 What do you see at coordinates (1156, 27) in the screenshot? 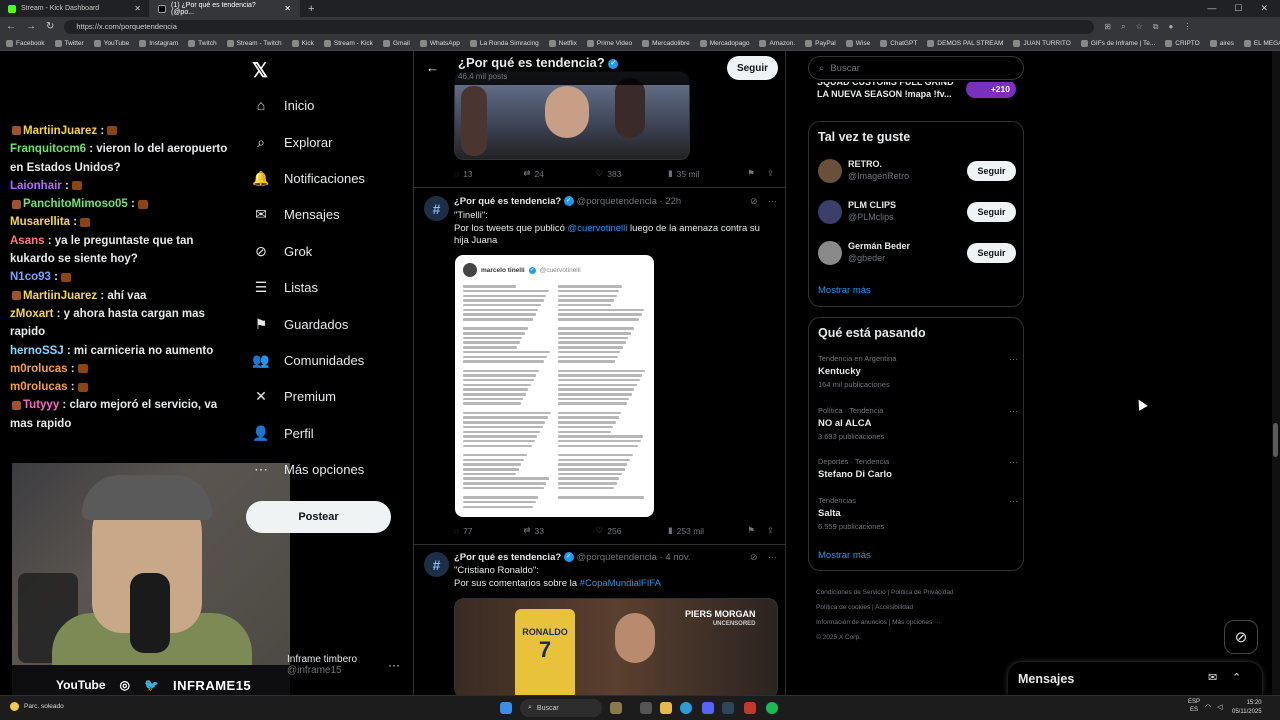
I see `extensions-icon: ⧉` at bounding box center [1156, 27].